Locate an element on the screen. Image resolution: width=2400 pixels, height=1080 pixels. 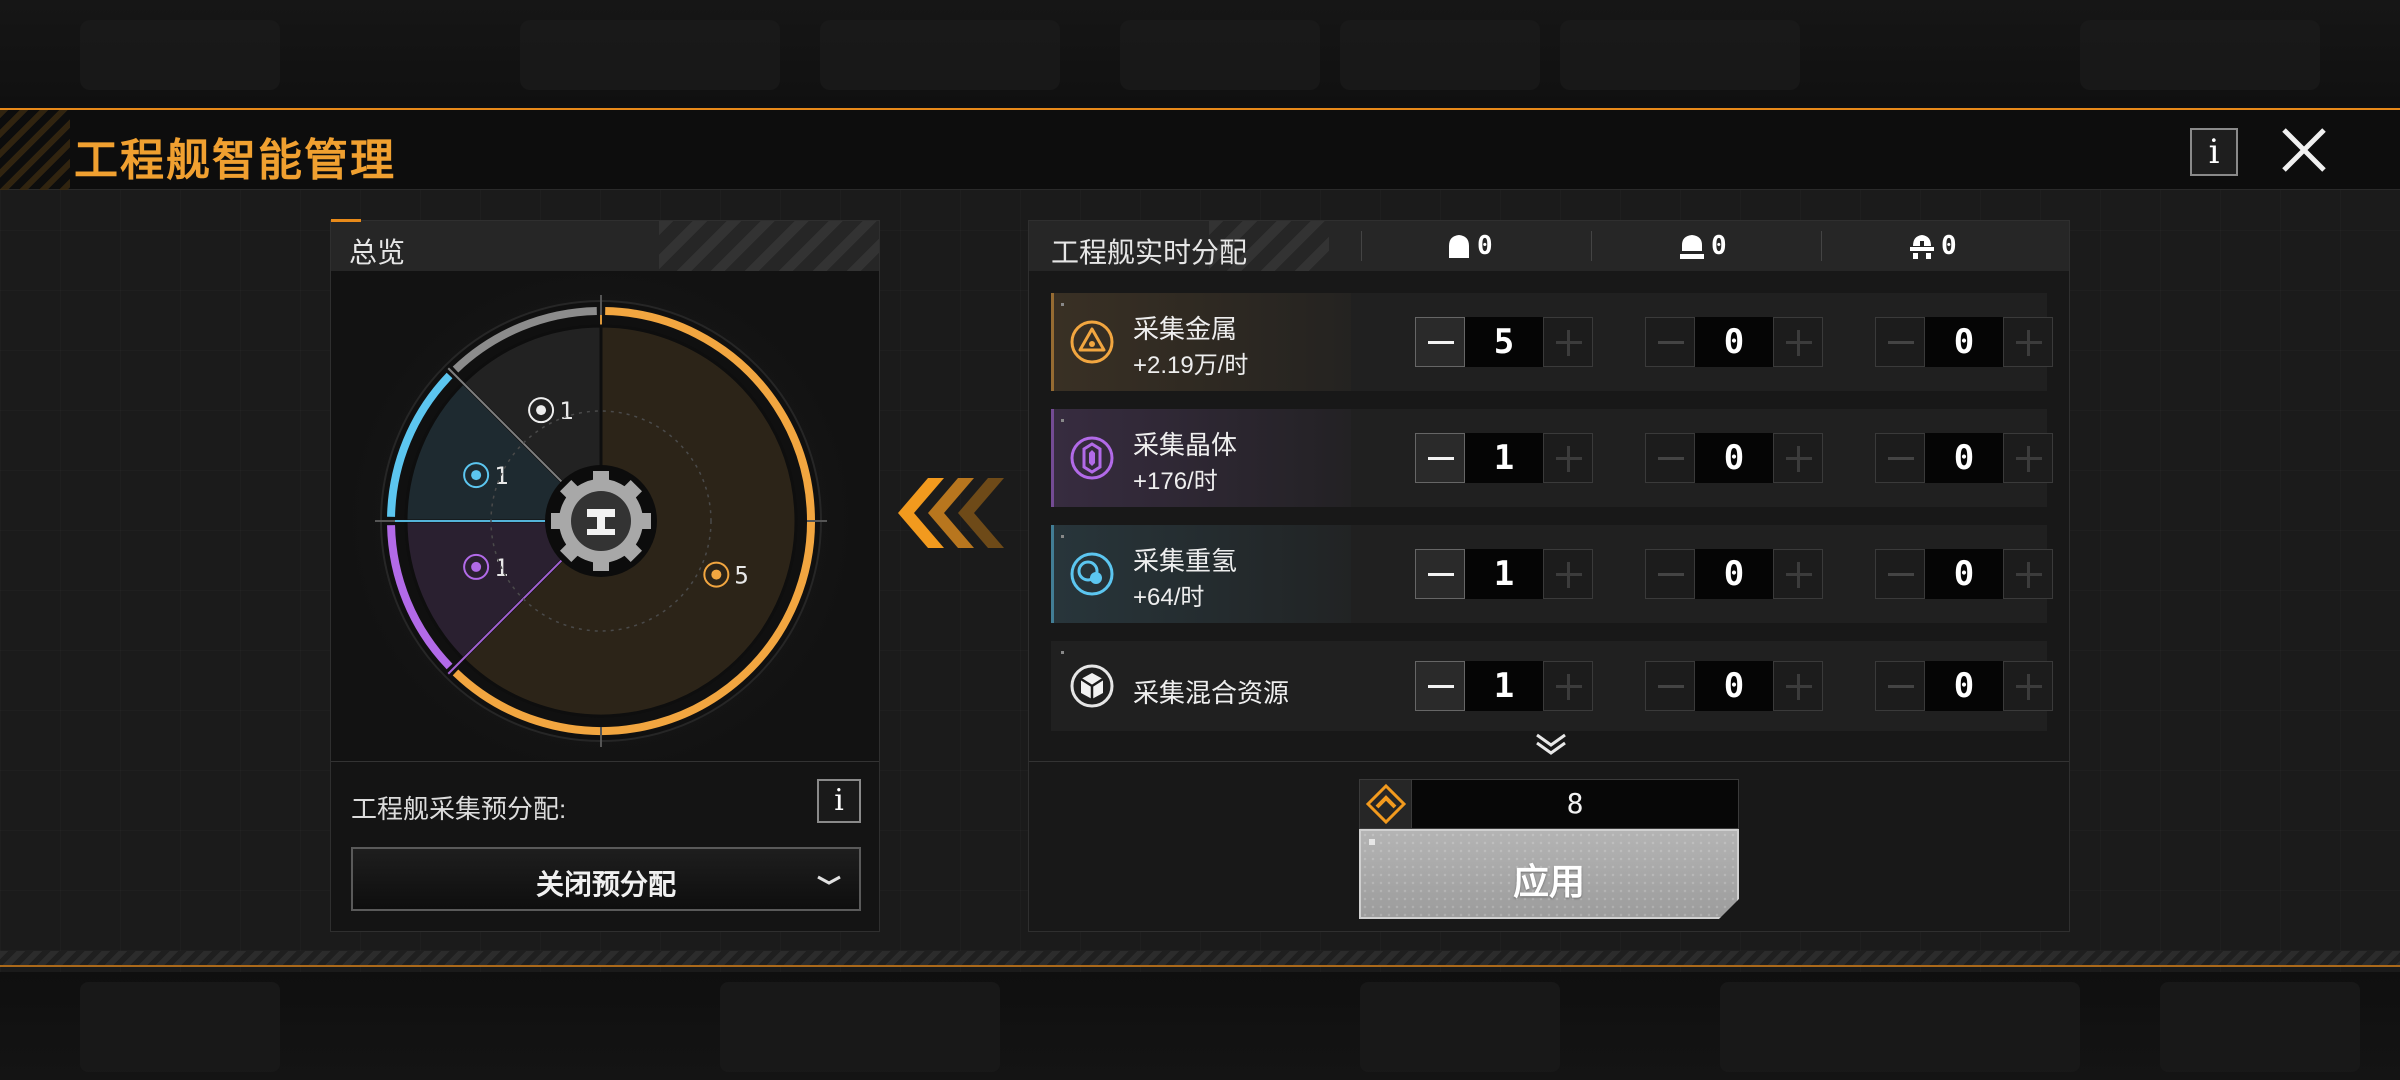
resource-rate: +64/时 is located at coordinates (1169, 597).